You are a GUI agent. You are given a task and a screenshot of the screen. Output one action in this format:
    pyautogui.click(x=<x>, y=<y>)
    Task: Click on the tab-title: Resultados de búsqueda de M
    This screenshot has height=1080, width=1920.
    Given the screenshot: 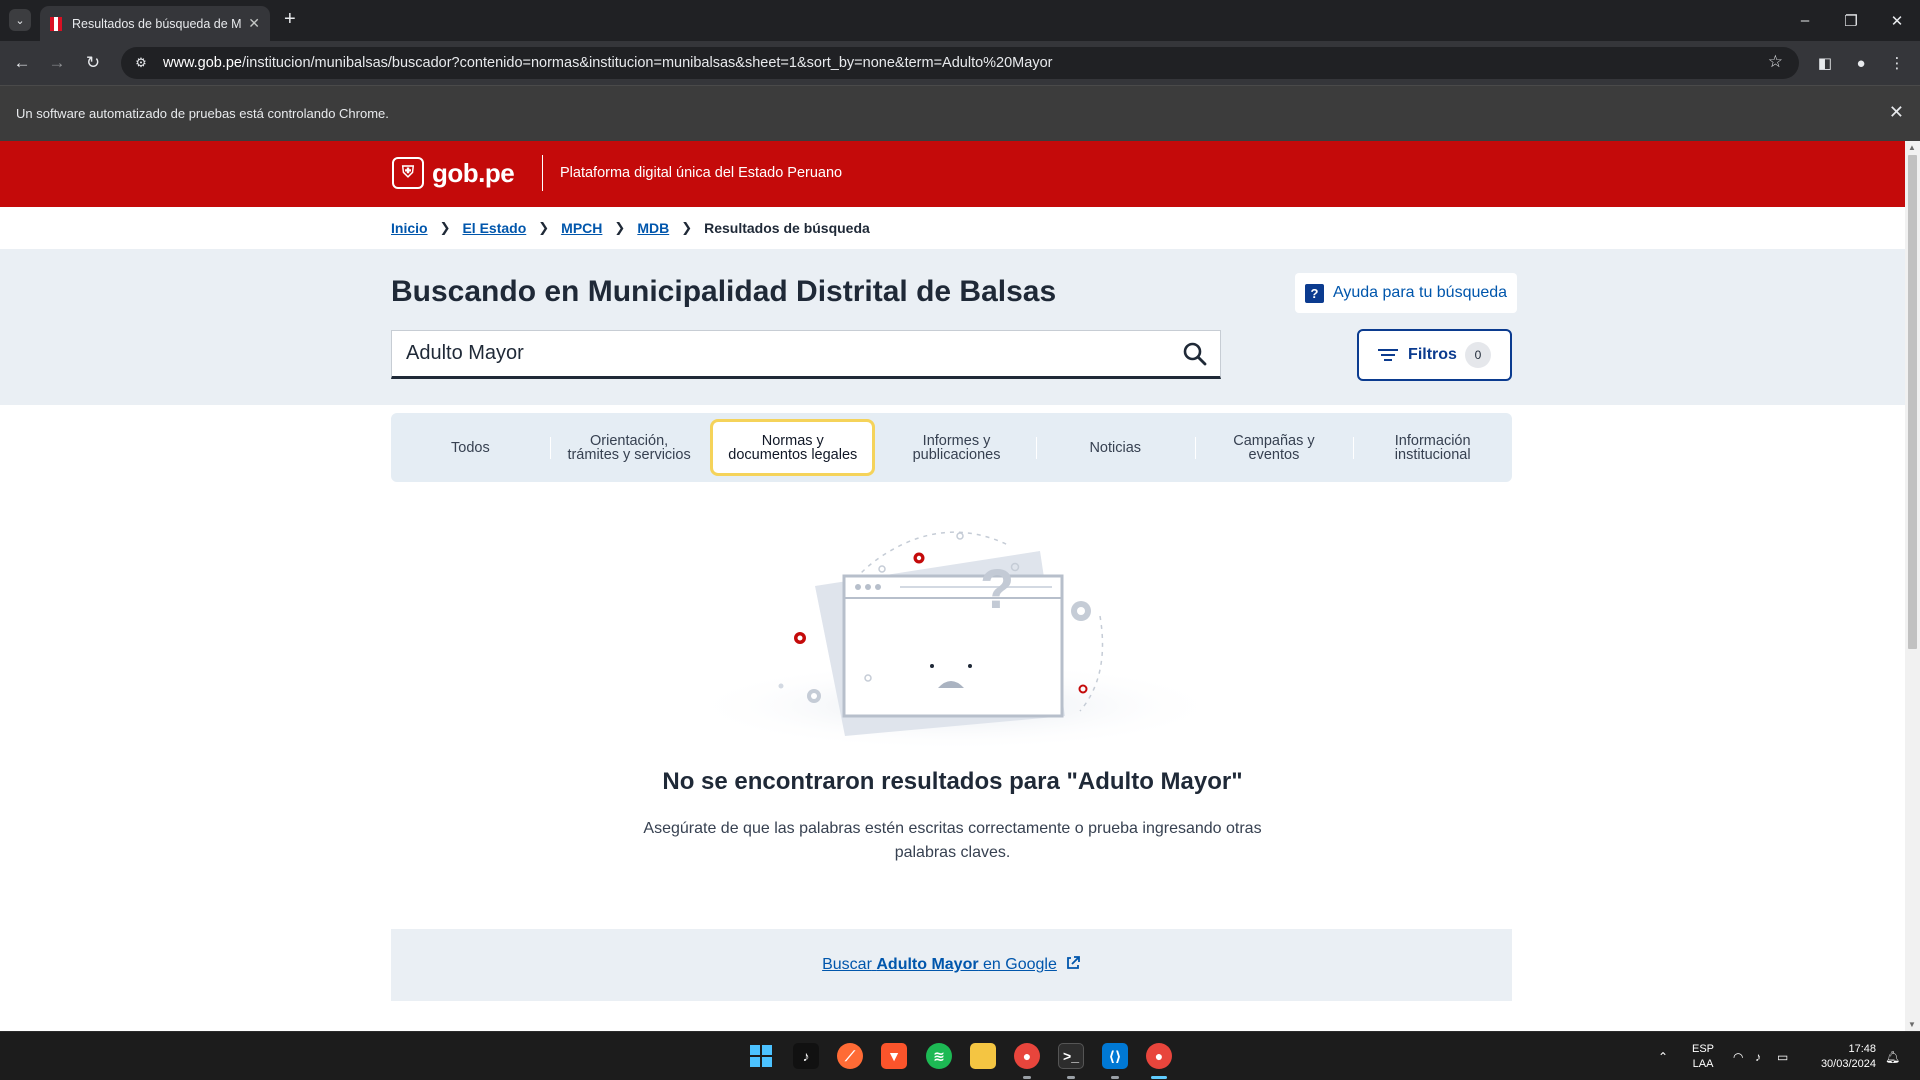 What is the action you would take?
    pyautogui.click(x=157, y=23)
    